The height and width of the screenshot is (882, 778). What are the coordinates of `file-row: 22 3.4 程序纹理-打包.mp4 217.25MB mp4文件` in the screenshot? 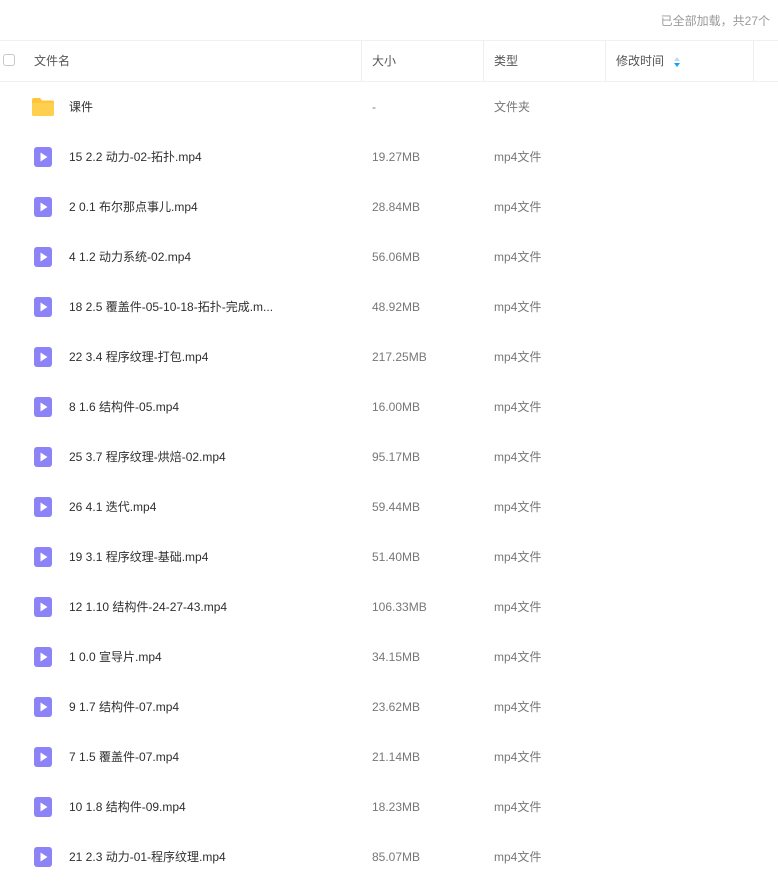 It's located at (389, 357).